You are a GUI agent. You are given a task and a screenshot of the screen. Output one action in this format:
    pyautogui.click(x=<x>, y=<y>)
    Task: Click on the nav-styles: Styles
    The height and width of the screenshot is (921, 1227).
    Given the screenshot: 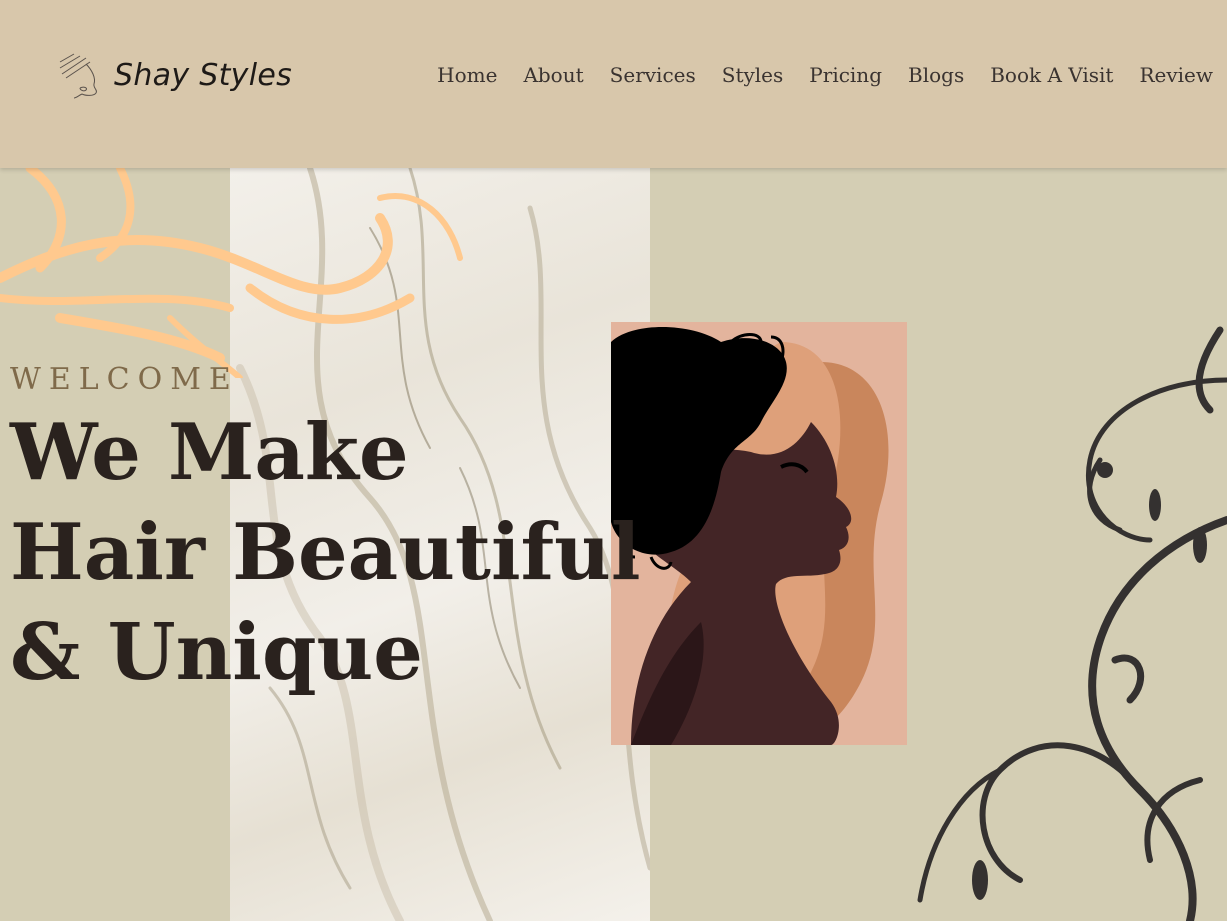 What is the action you would take?
    pyautogui.click(x=753, y=75)
    